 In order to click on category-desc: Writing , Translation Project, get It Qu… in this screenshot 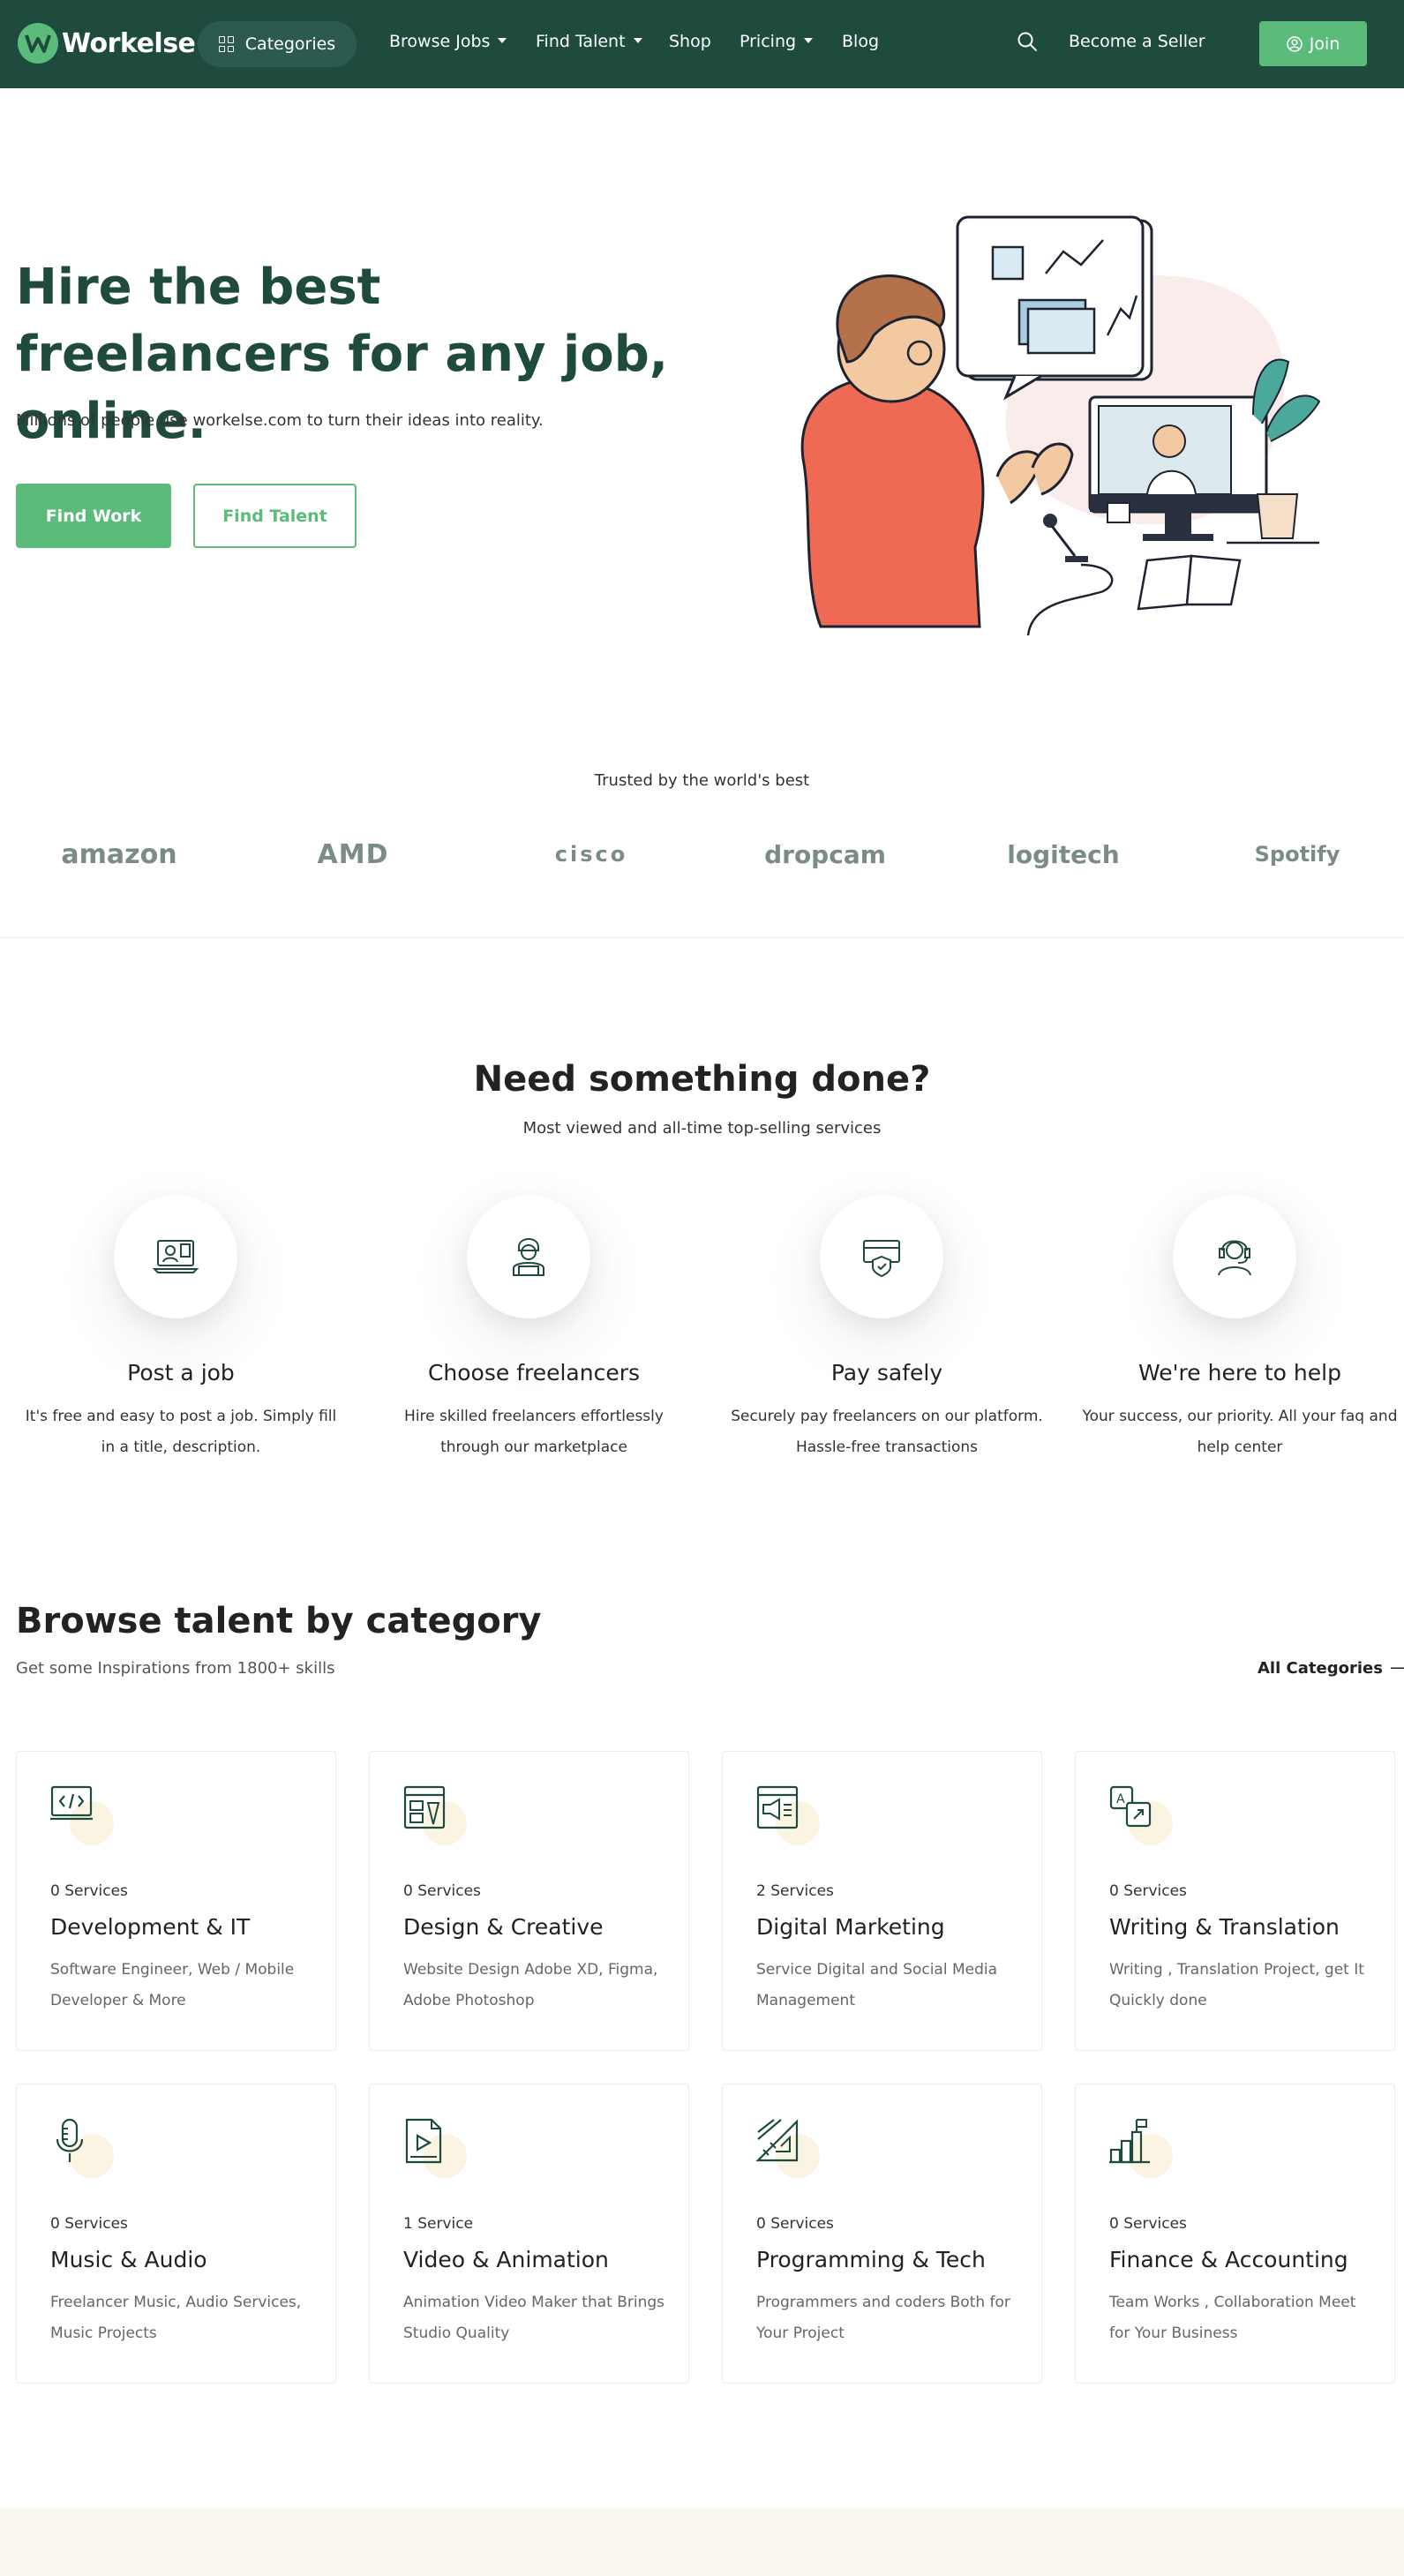, I will do `click(1236, 1985)`.